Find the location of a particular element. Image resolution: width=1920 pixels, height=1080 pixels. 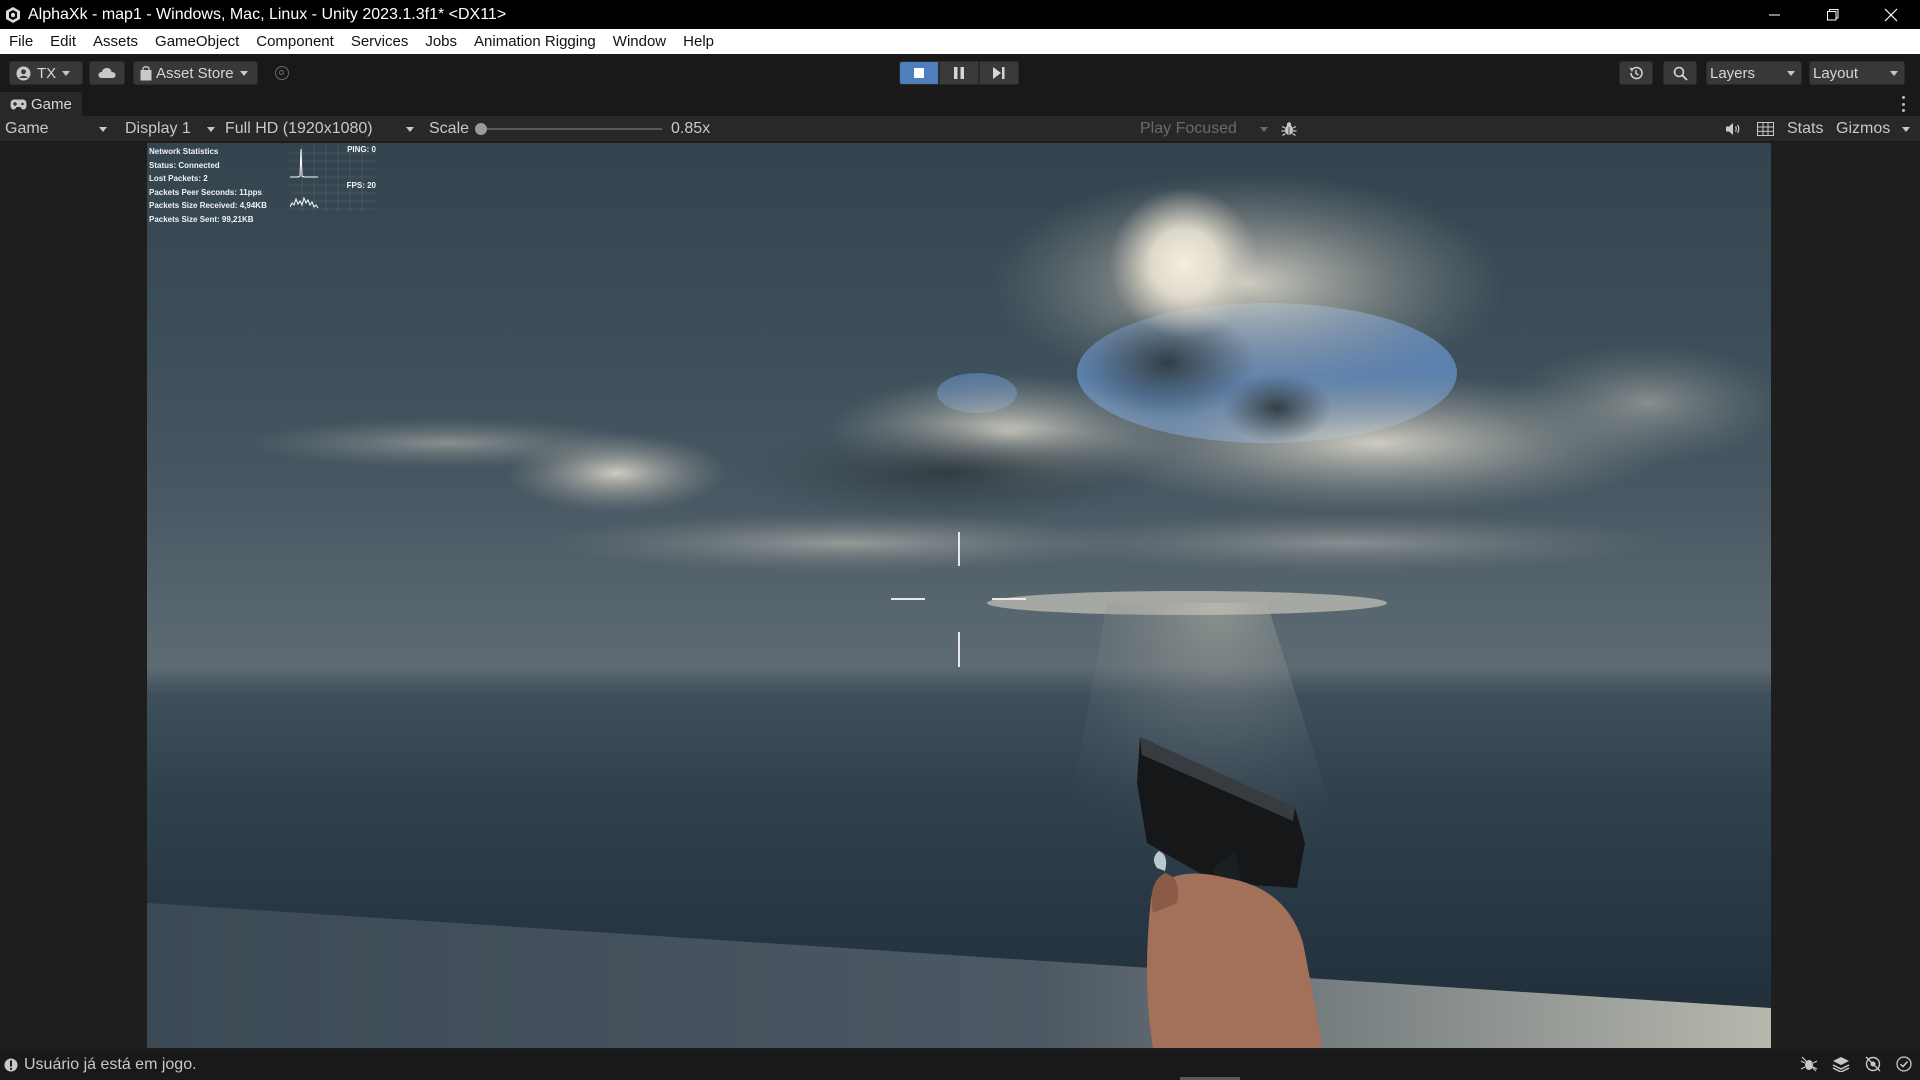

info-icon is located at coordinates (11, 1064).